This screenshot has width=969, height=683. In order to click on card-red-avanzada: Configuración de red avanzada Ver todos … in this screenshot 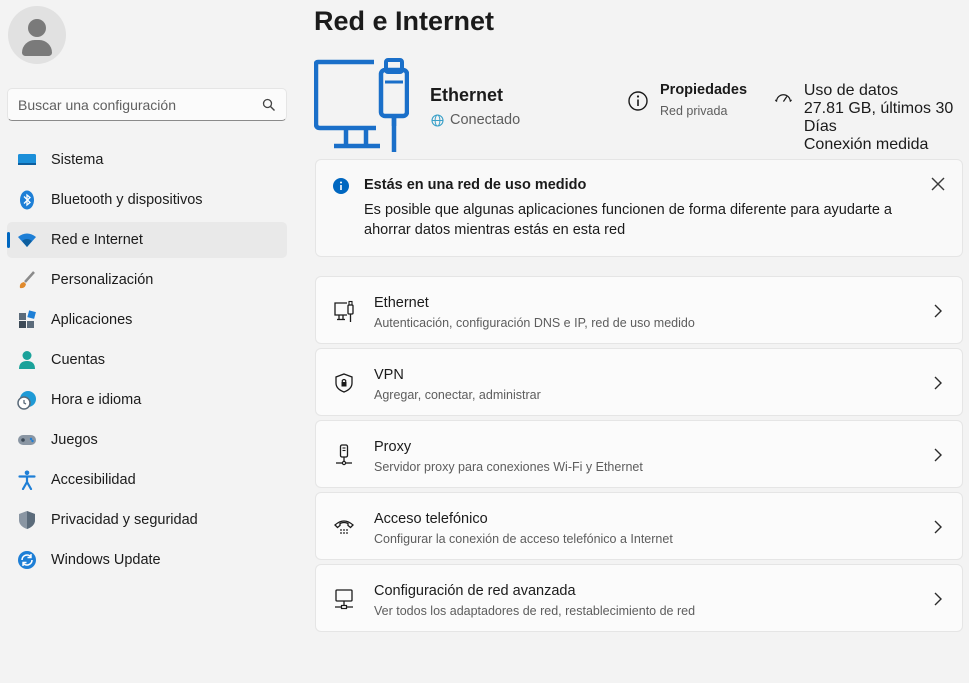, I will do `click(639, 598)`.